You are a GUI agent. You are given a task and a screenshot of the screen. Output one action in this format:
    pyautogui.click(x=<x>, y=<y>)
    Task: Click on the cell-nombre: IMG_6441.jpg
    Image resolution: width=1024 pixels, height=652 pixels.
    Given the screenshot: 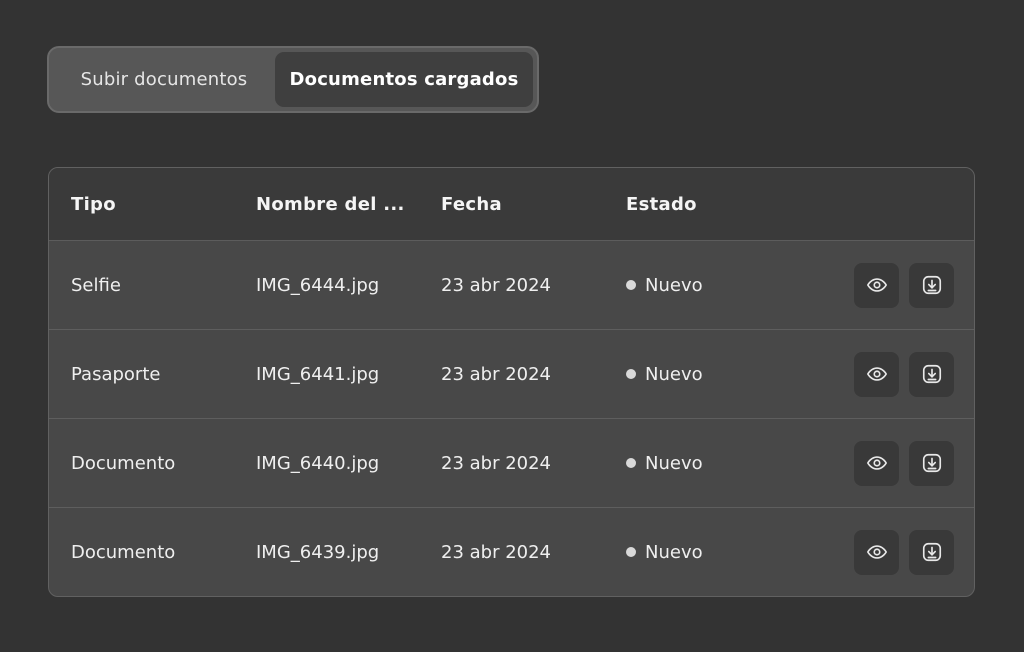 What is the action you would take?
    pyautogui.click(x=318, y=374)
    